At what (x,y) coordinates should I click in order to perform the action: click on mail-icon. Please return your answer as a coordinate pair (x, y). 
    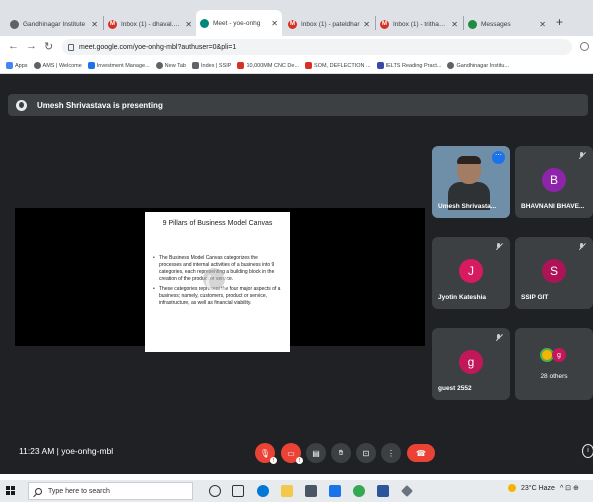
    Looking at the image, I should click on (335, 491).